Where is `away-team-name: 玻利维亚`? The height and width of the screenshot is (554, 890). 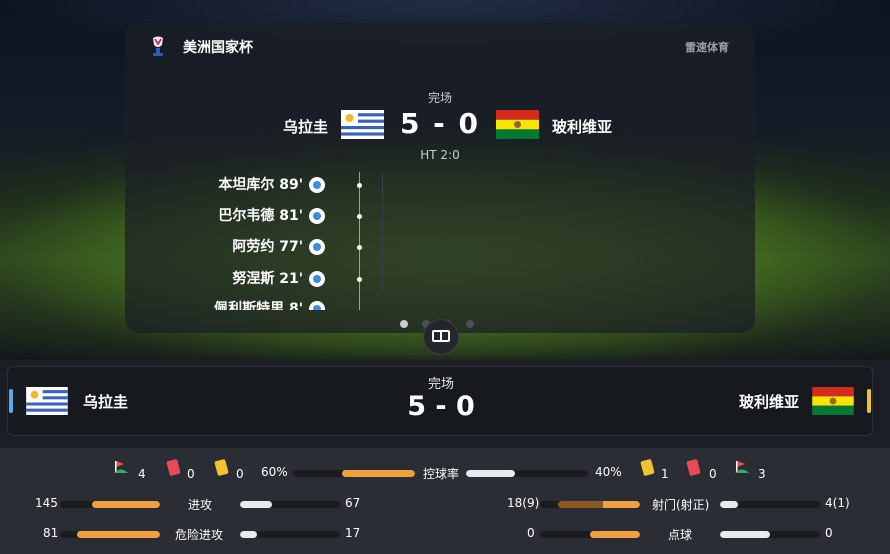 away-team-name: 玻利维亚 is located at coordinates (582, 127).